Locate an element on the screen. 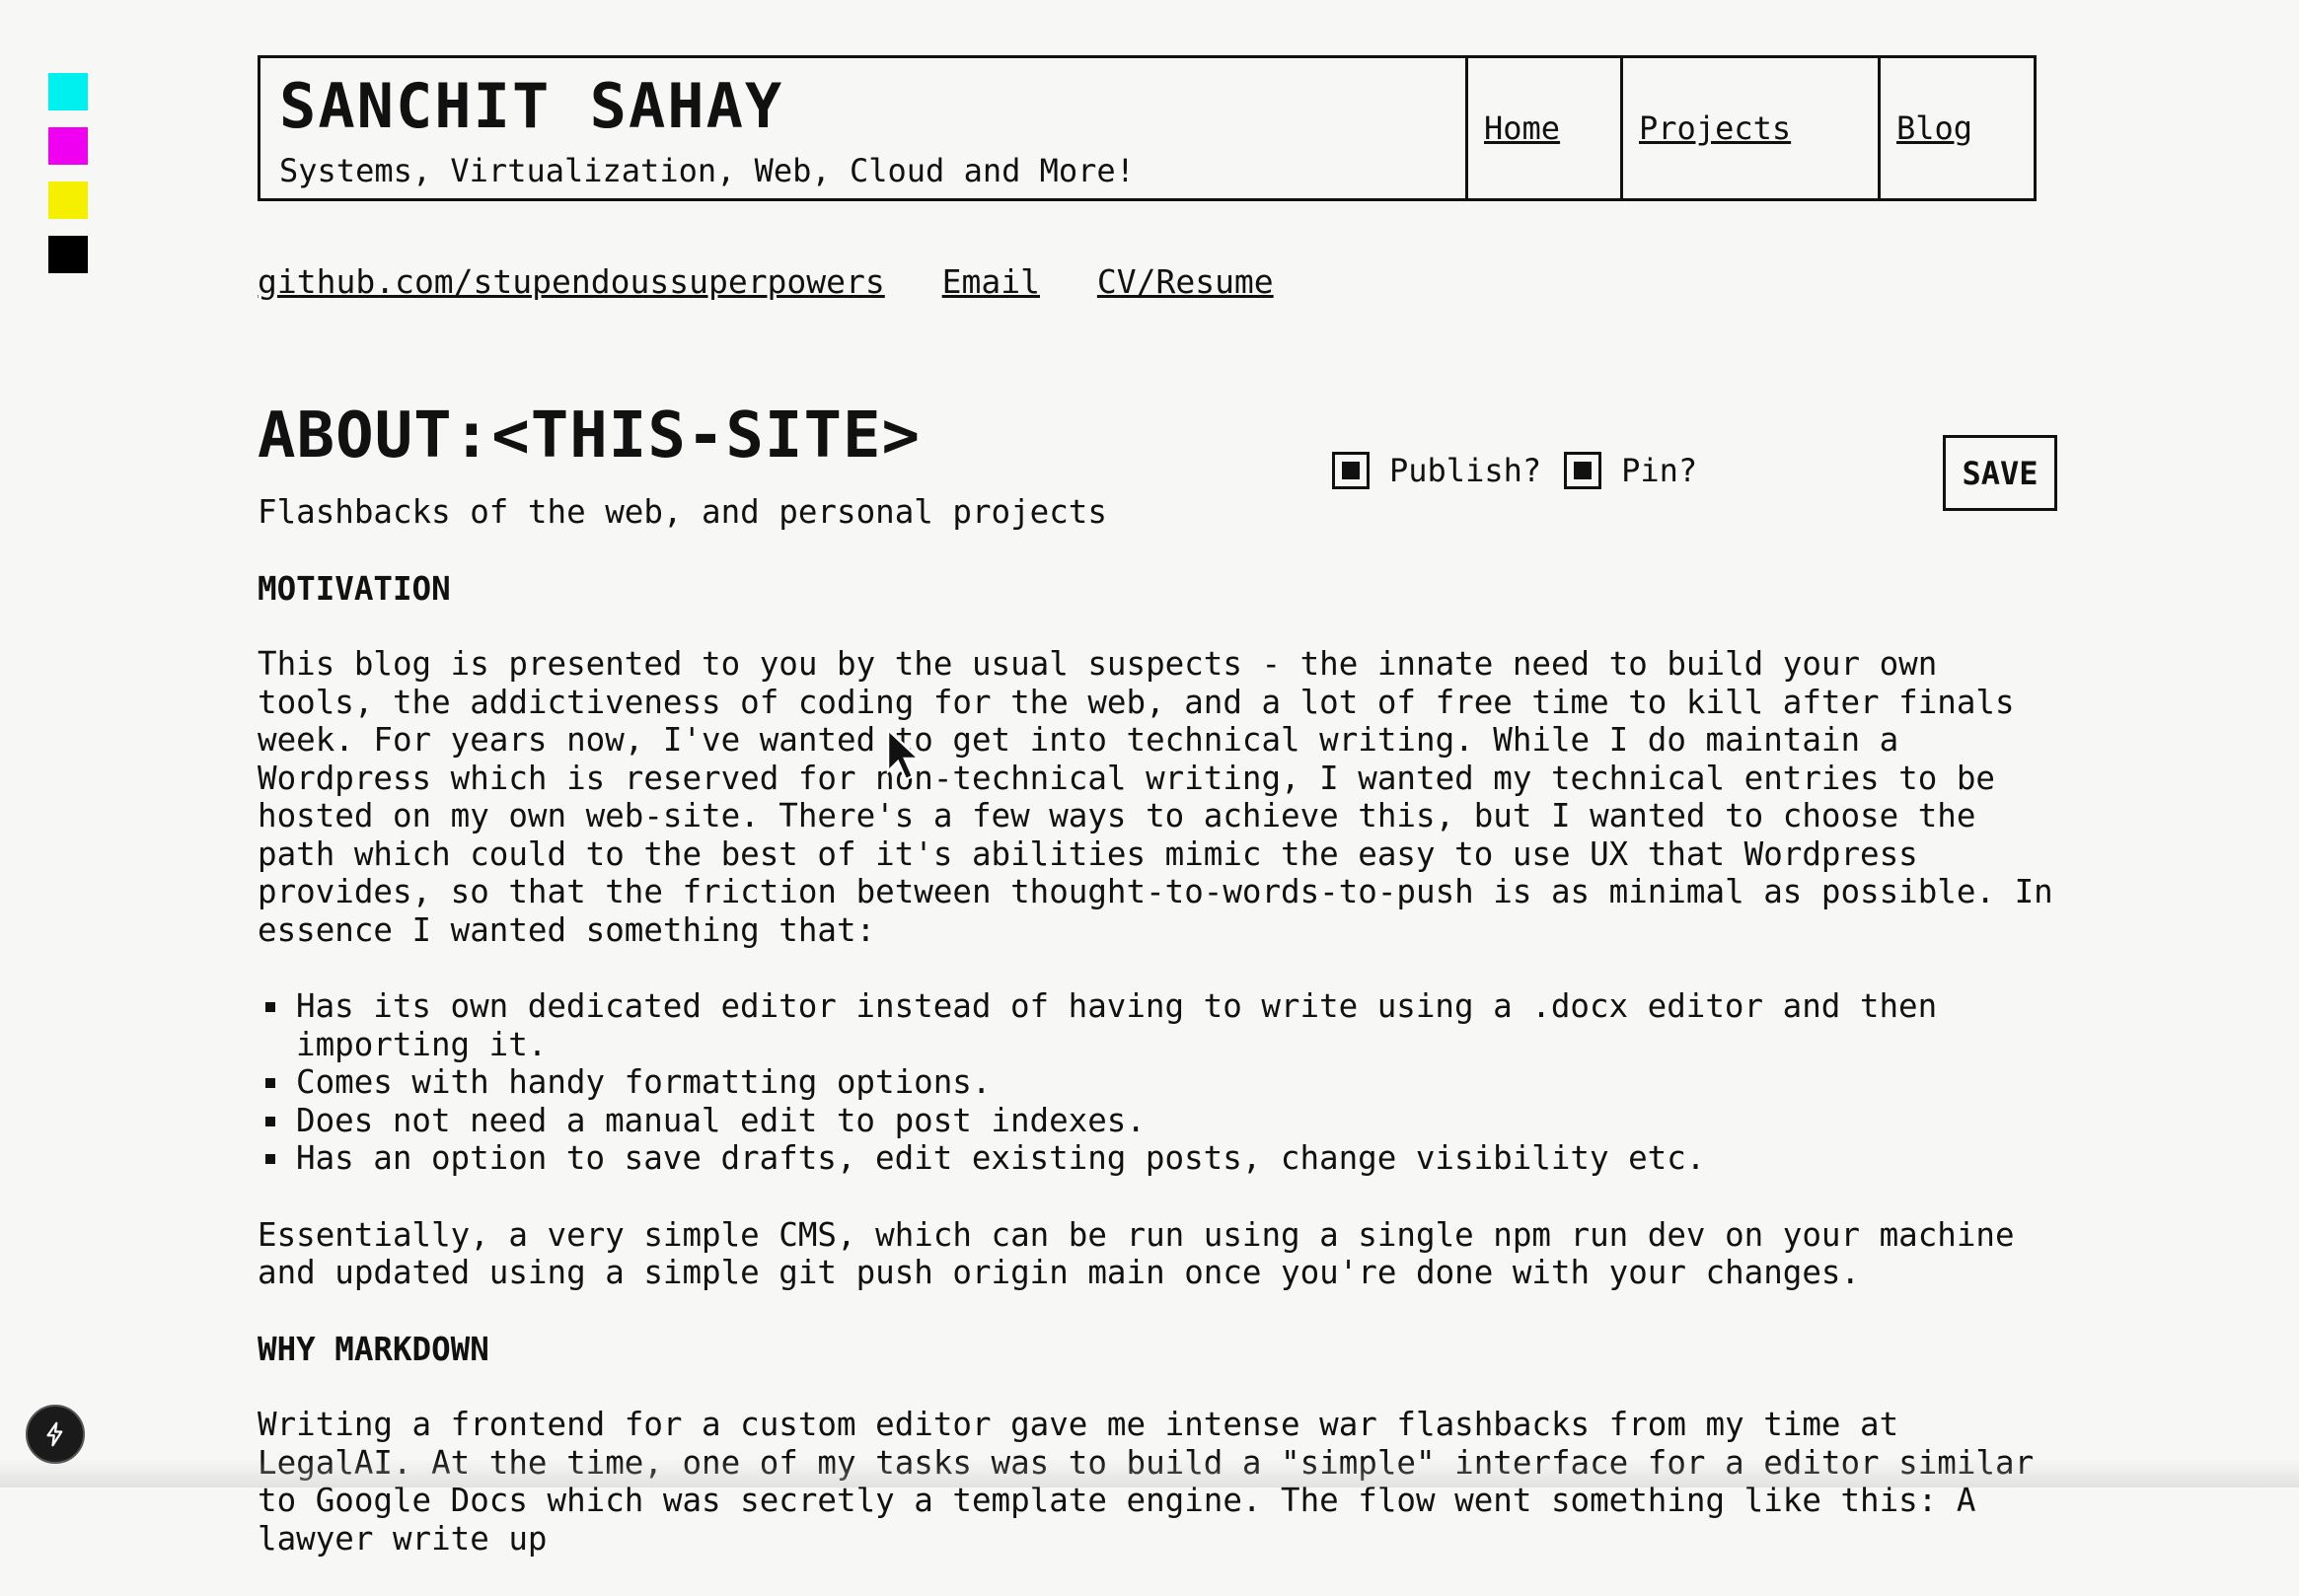 This screenshot has height=1596, width=2299. nav-home-link: Home is located at coordinates (1522, 128).